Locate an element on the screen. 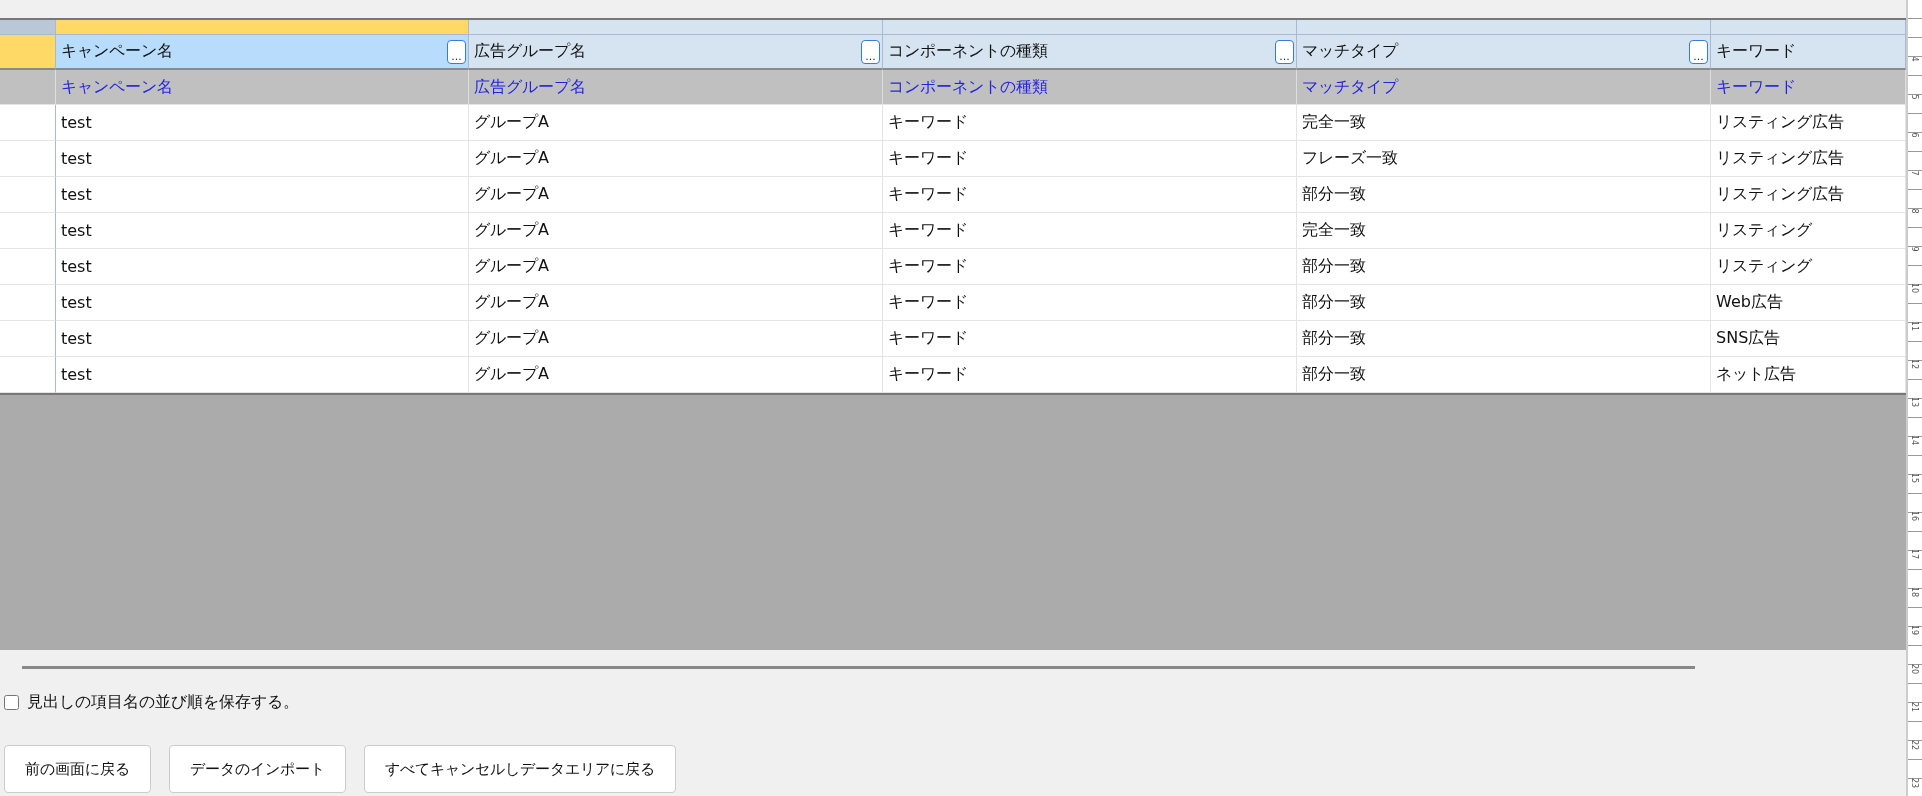 This screenshot has width=1922, height=796. ruler-number: 10 is located at coordinates (1915, 288).